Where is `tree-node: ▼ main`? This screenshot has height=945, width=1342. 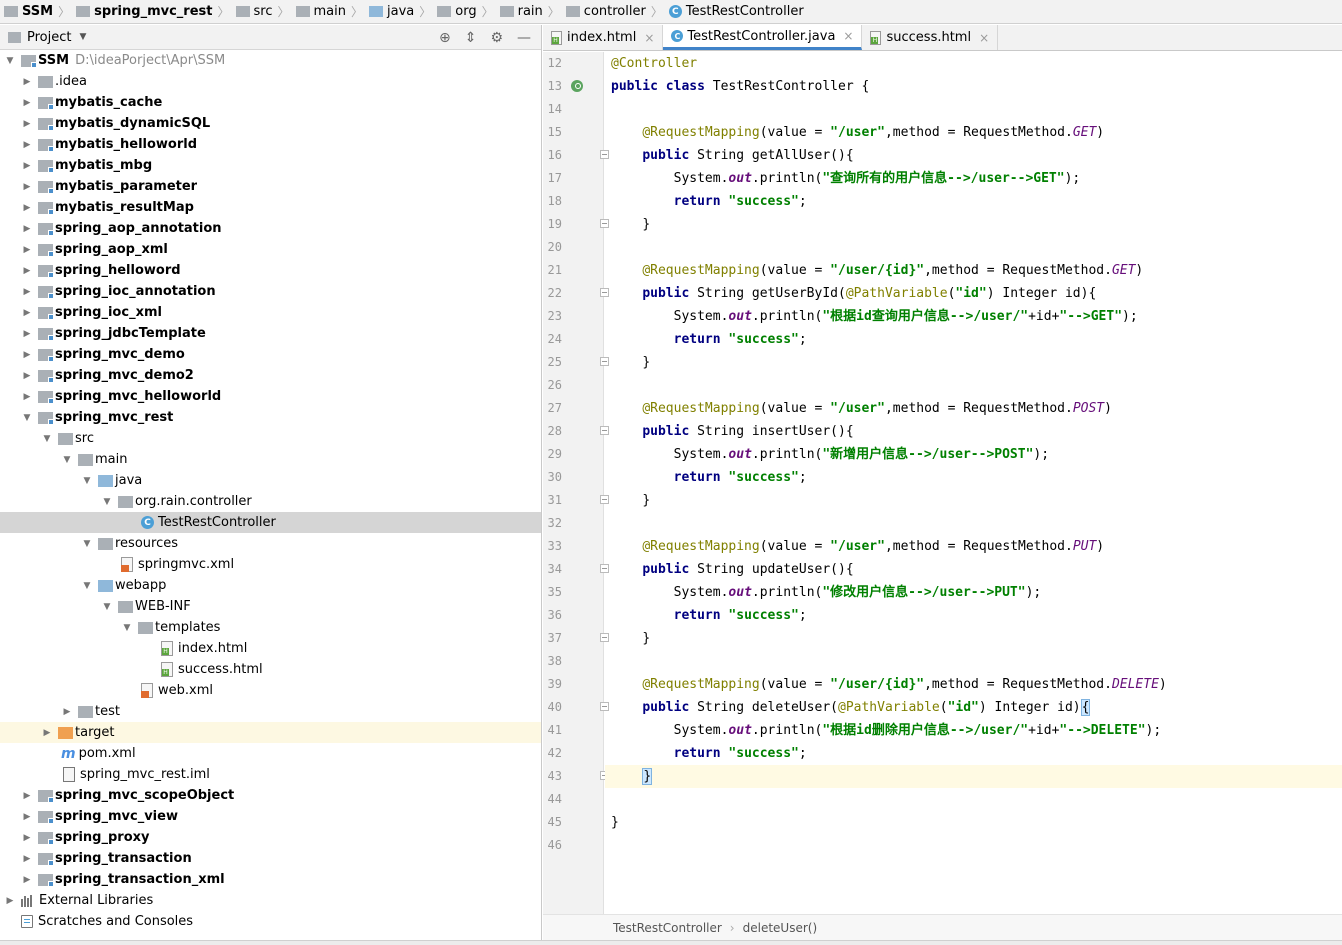
tree-node: ▼ main is located at coordinates (270, 459).